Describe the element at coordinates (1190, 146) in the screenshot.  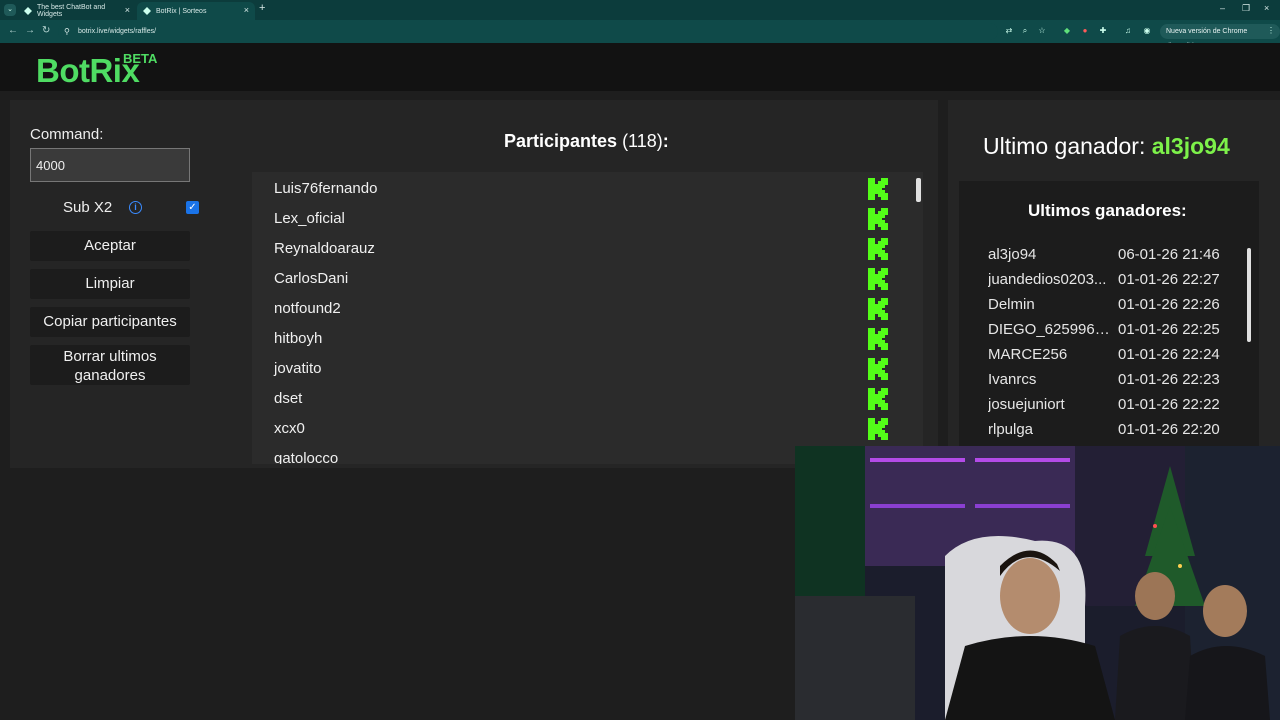
I see `last-winner-name: al3jo94` at that location.